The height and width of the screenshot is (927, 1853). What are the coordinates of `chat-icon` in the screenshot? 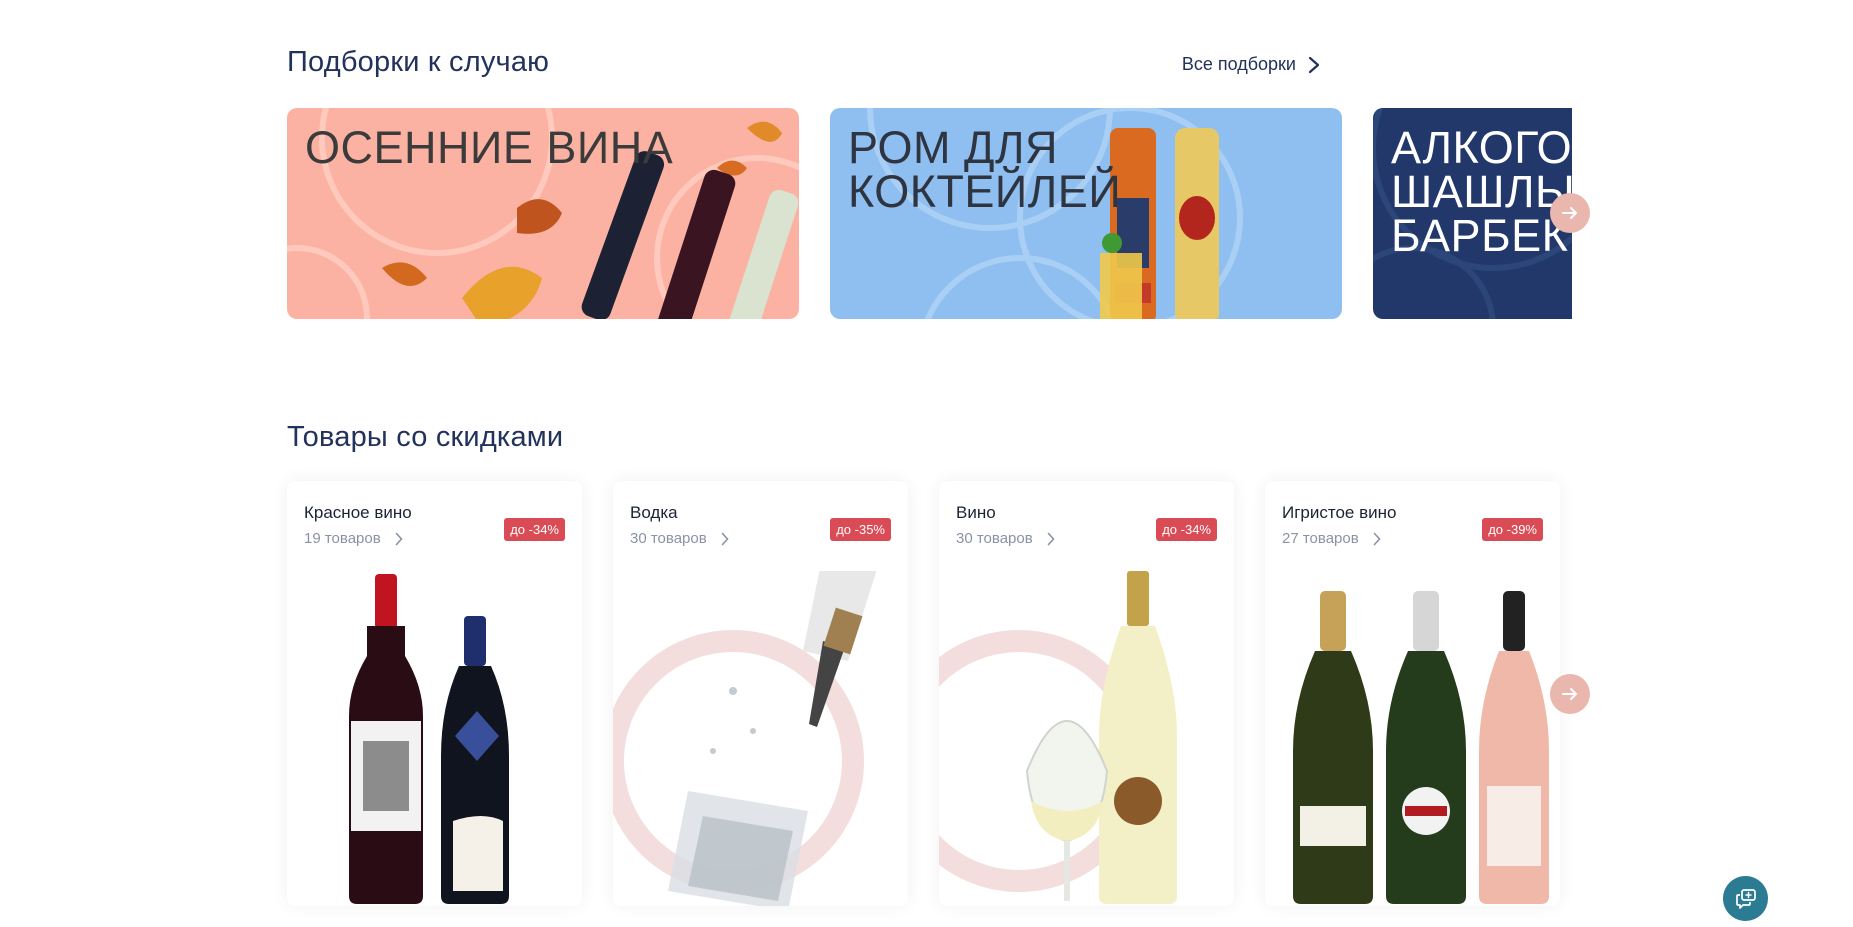 It's located at (1745, 898).